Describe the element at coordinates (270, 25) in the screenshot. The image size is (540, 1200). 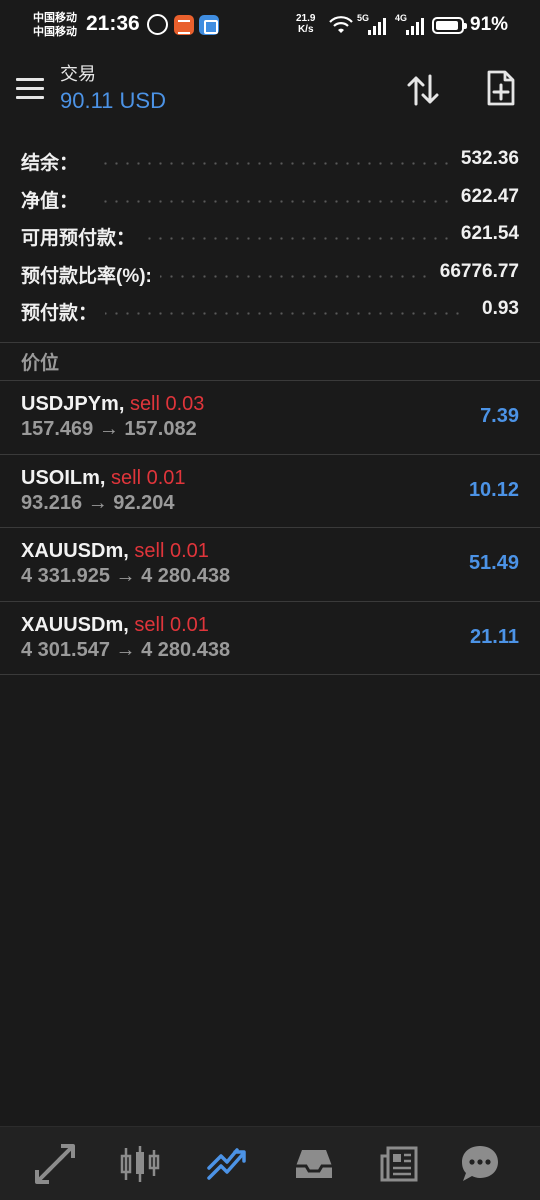
I see `status-bar: 中国移动 中国移动 21:36 21.9 K/s 5G 4G 91%` at that location.